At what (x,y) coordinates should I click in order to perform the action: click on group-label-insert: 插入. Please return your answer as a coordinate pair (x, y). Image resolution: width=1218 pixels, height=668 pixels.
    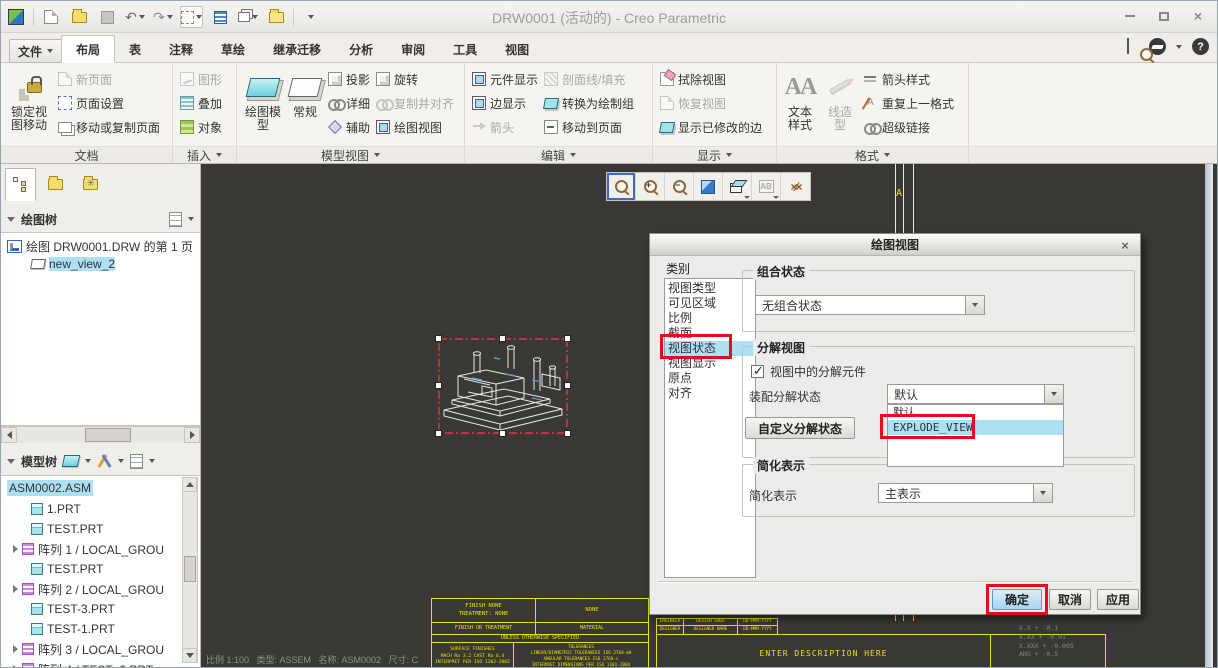
    Looking at the image, I should click on (204, 154).